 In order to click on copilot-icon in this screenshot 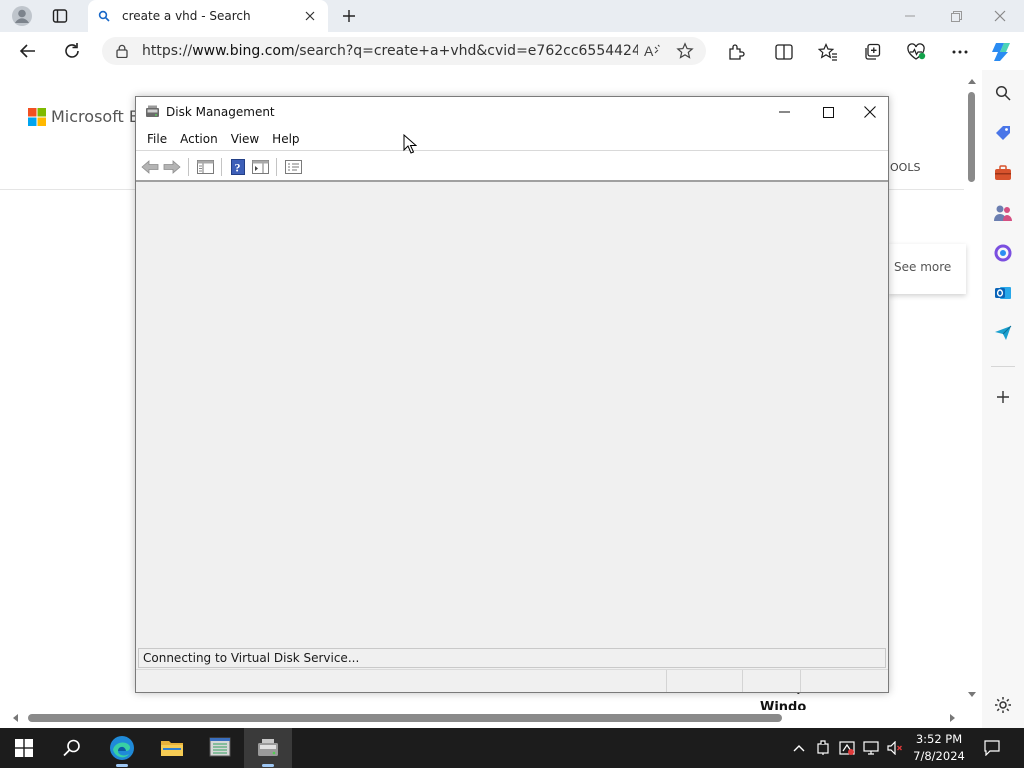, I will do `click(1002, 52)`.